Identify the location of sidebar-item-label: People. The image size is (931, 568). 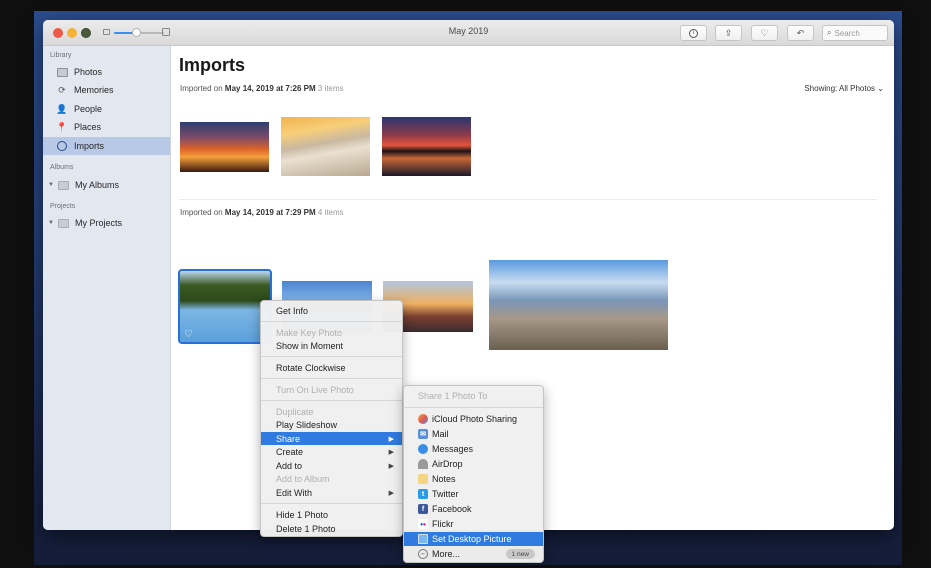
(88, 109).